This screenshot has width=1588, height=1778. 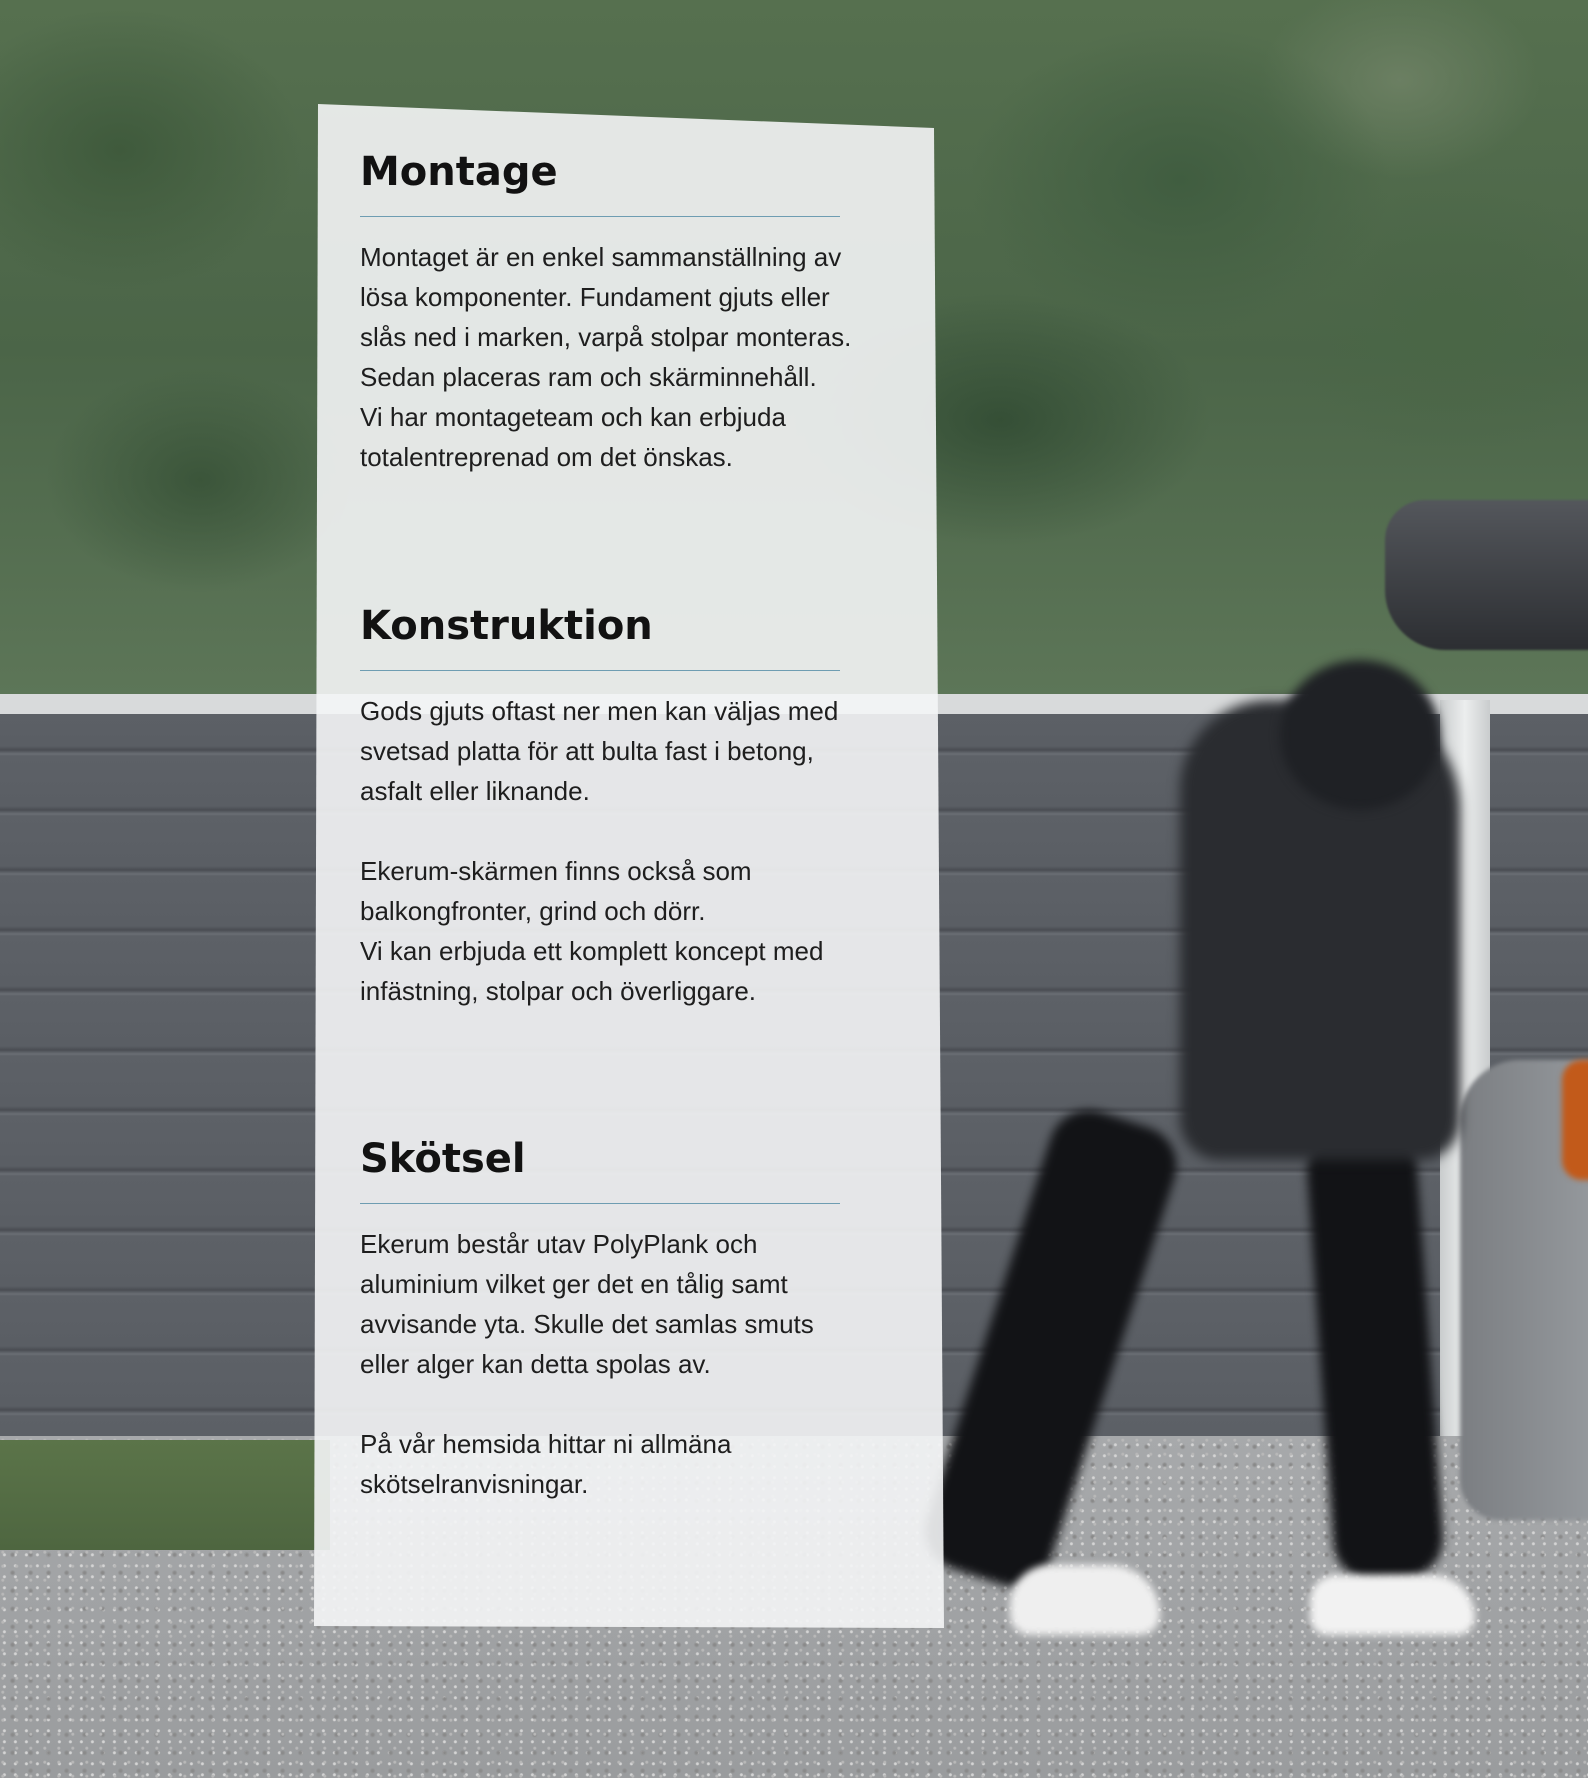 I want to click on person-shoe-left, so click(x=1085, y=1600).